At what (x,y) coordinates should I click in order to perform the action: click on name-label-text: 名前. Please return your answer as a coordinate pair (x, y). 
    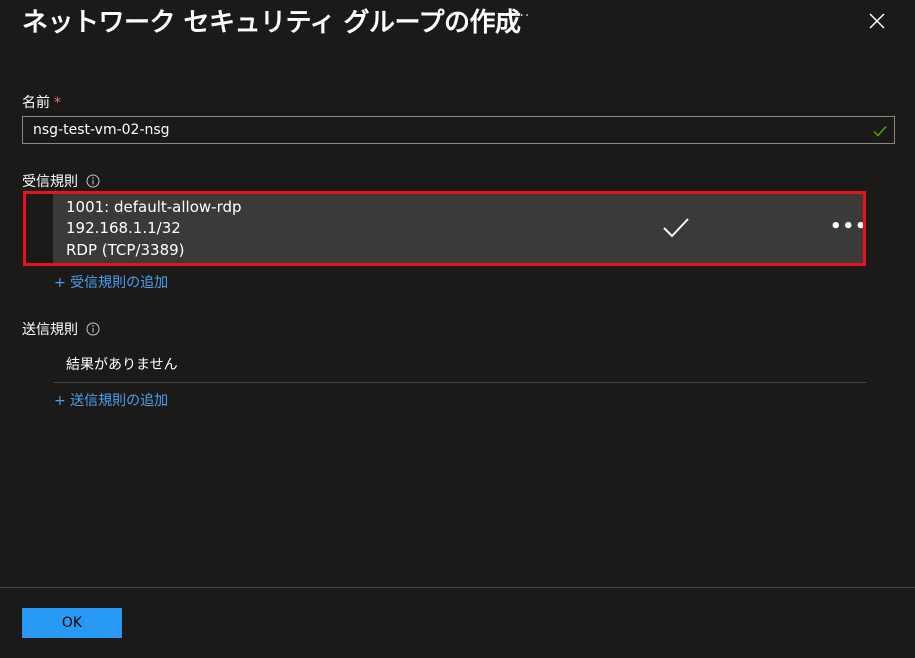
    Looking at the image, I should click on (36, 103).